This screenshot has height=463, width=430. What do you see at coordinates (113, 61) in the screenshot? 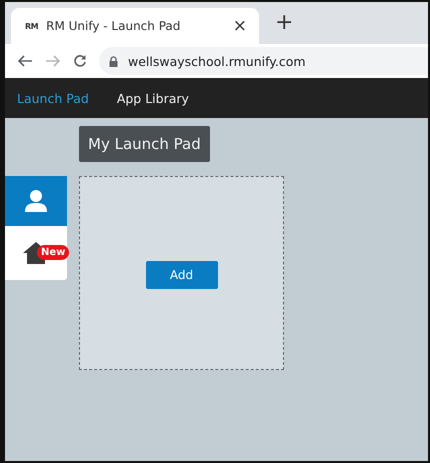
I see `lock-icon` at bounding box center [113, 61].